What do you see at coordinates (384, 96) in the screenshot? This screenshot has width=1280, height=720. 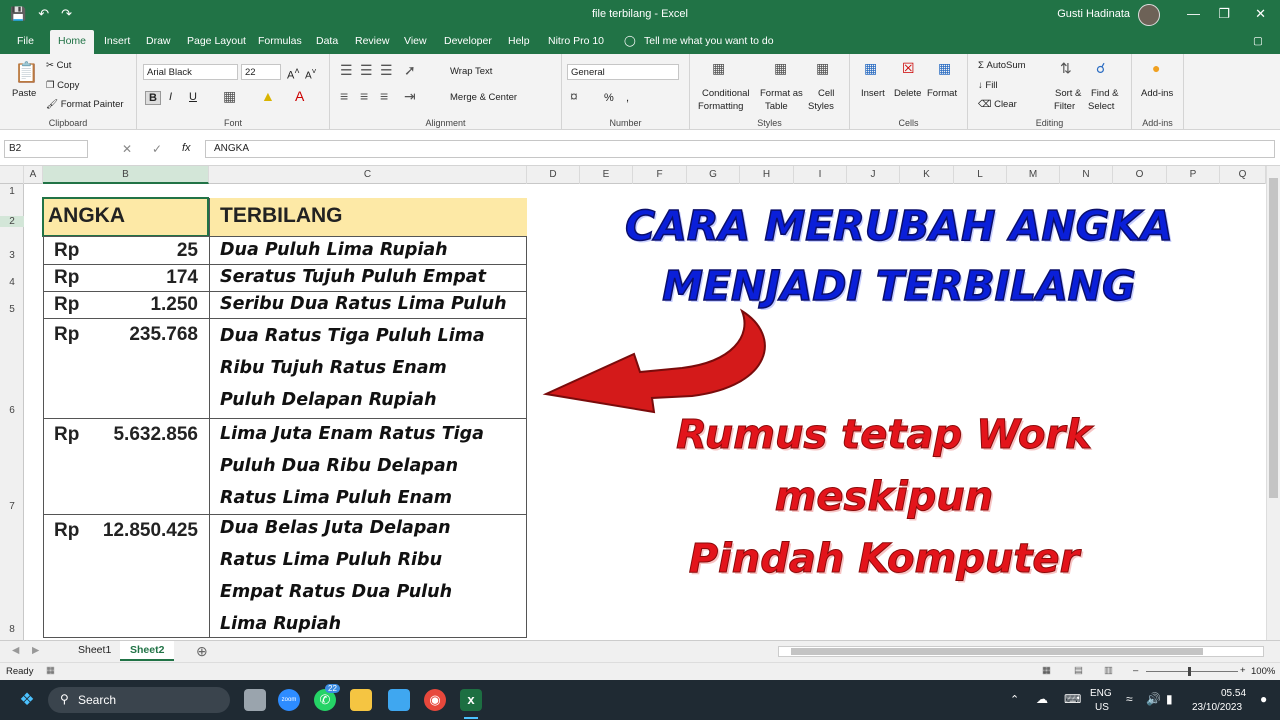 I see `align-right-icon: ≡` at bounding box center [384, 96].